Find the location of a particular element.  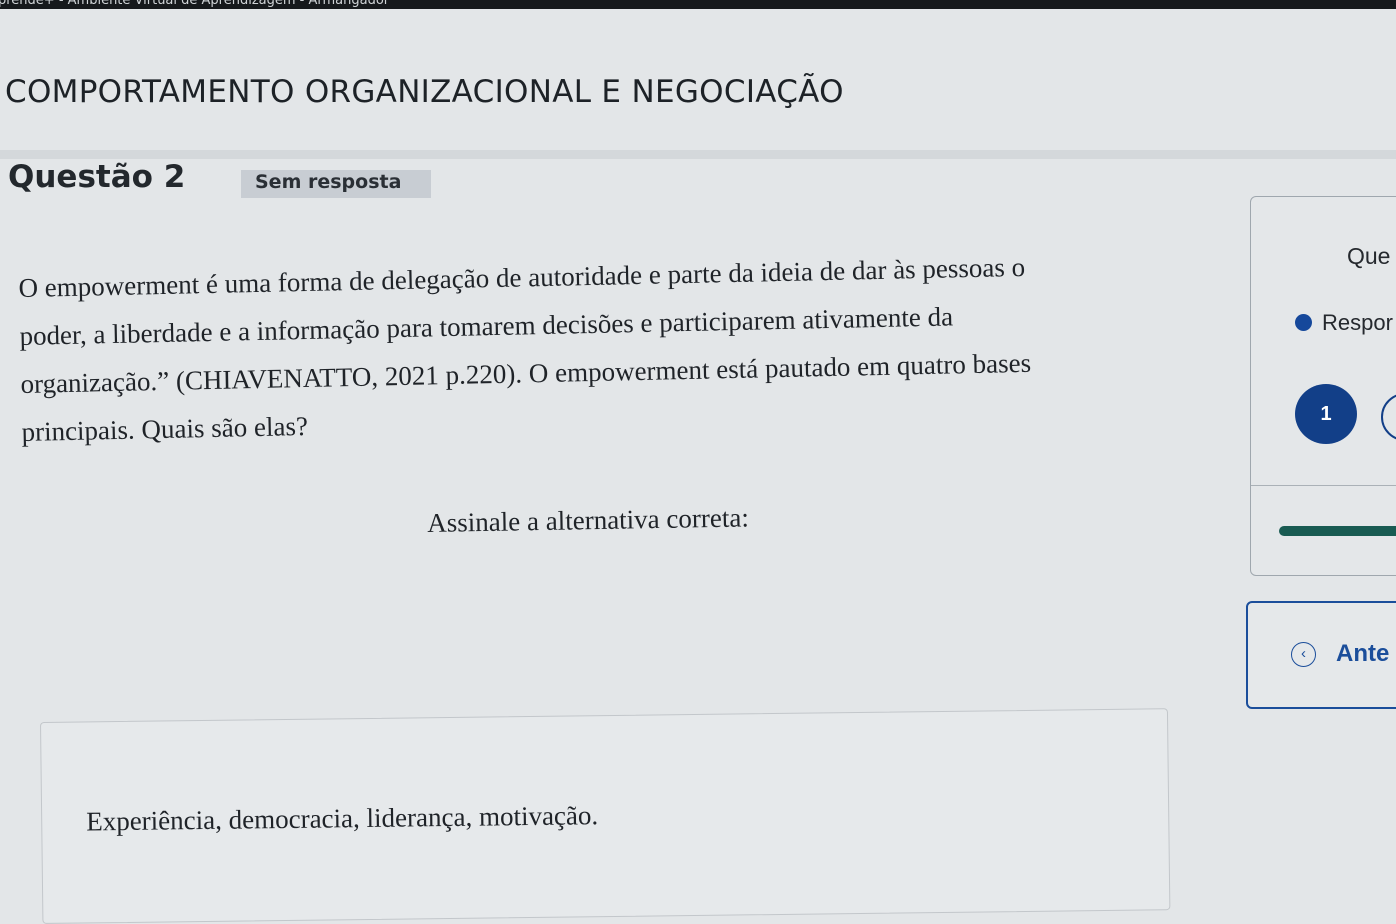

instruction-text: Assinale a alternativa correta: is located at coordinates (588, 520).